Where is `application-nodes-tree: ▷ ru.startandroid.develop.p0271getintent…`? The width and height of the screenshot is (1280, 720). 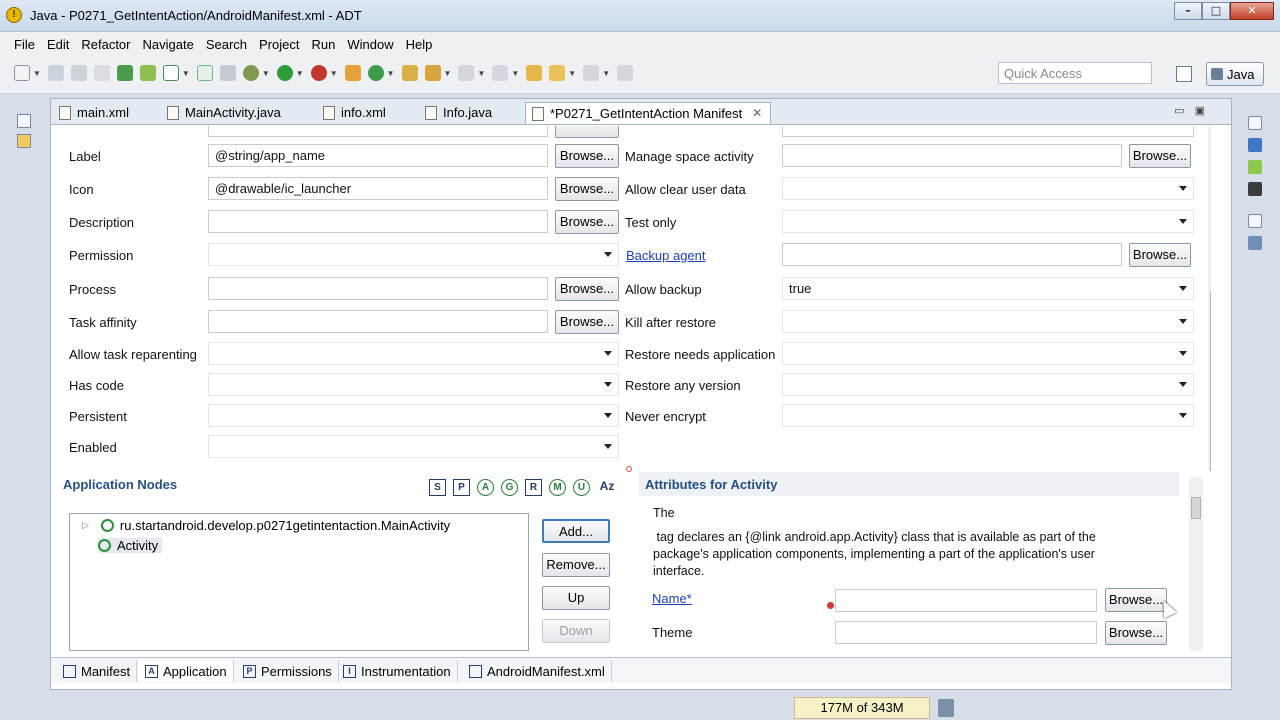
application-nodes-tree: ▷ ru.startandroid.develop.p0271getintent… is located at coordinates (299, 582).